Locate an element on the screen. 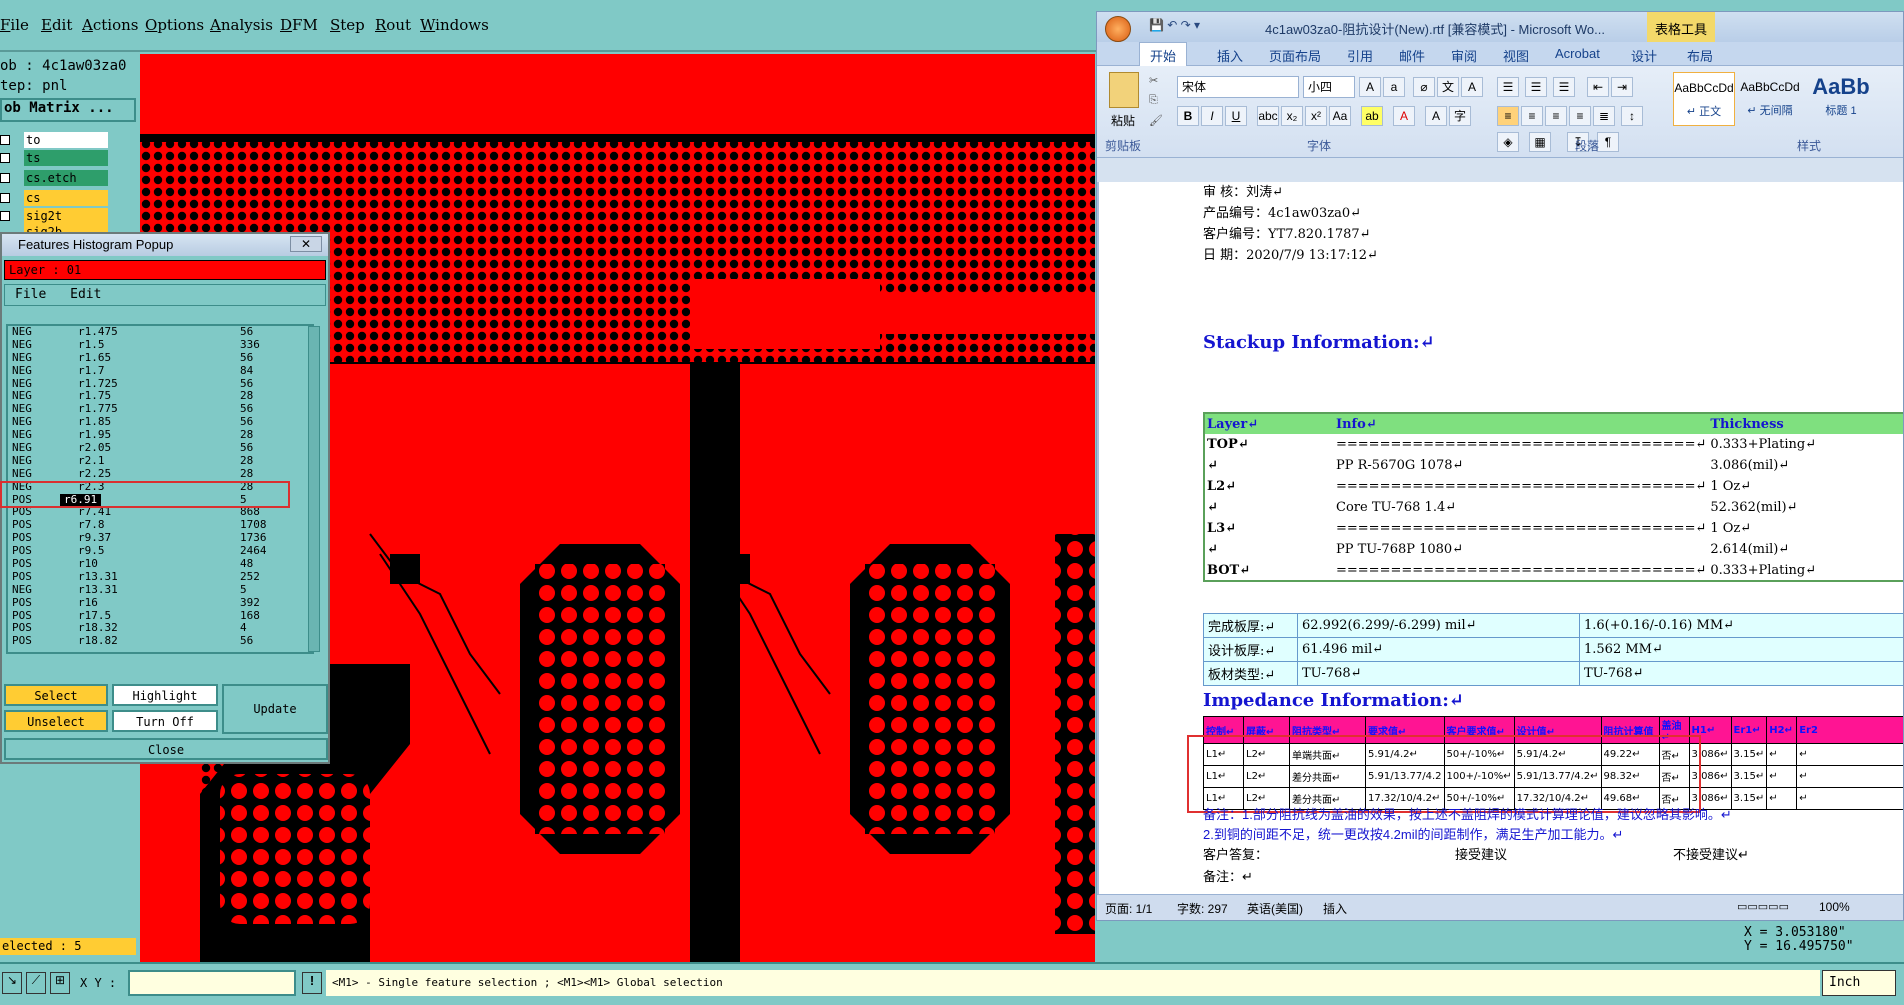 The image size is (1904, 1005). menu-edit: Edit is located at coordinates (56, 25).